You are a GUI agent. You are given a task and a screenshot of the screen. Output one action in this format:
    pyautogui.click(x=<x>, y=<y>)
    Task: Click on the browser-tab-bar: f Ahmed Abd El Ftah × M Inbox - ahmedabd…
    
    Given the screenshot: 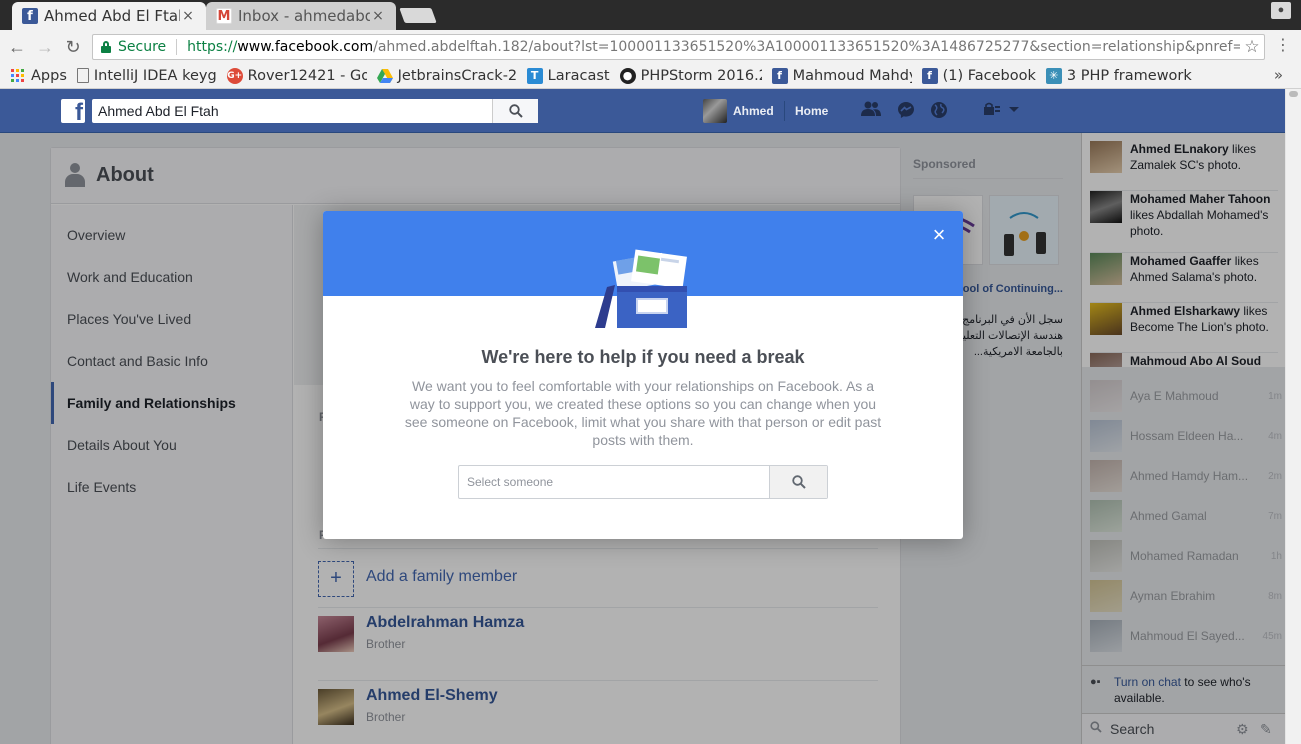 What is the action you would take?
    pyautogui.click(x=650, y=15)
    